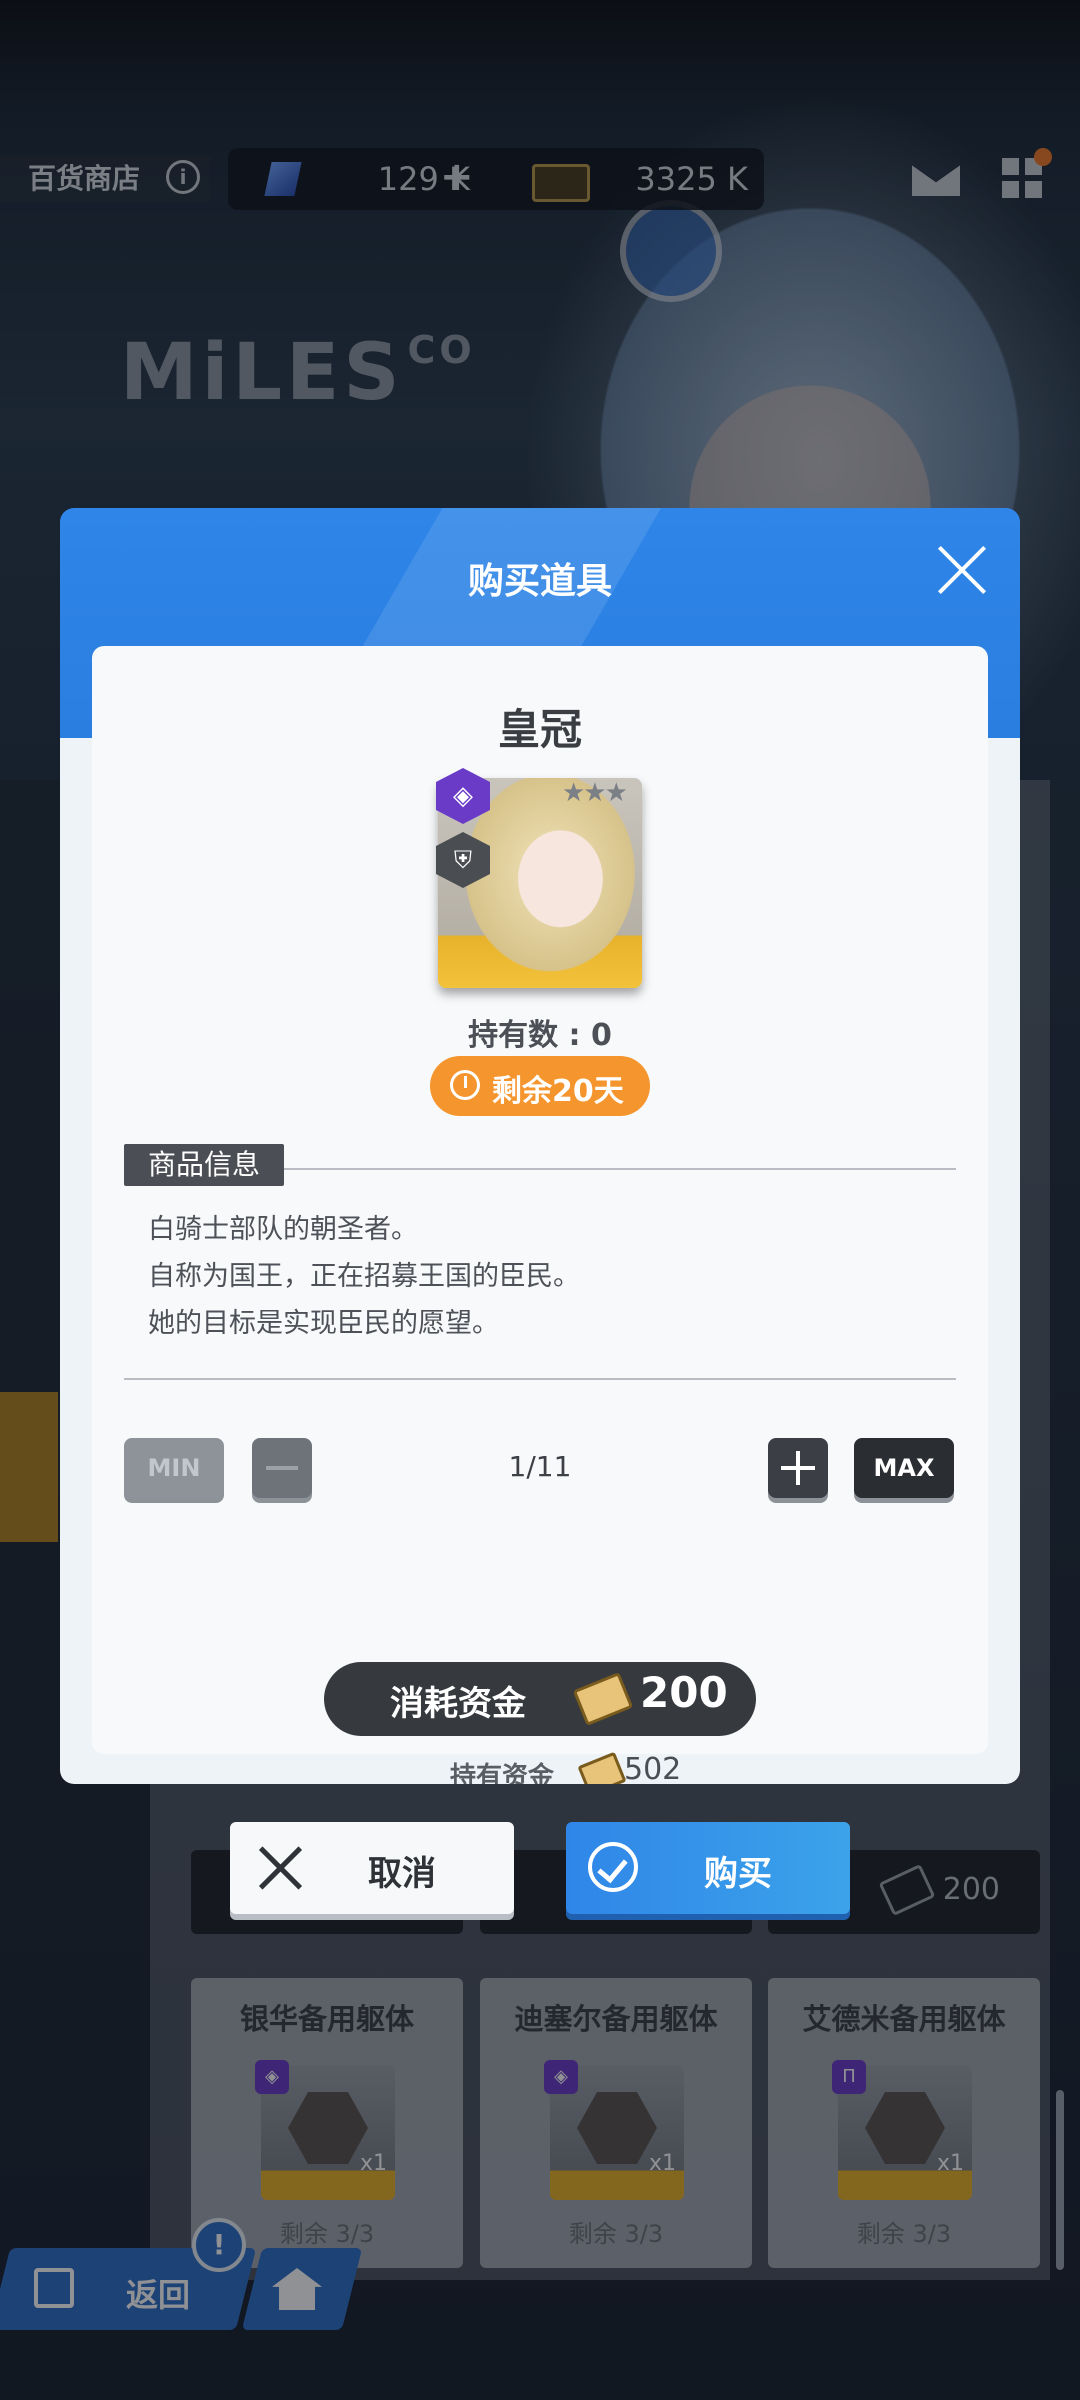 The image size is (1080, 2400). What do you see at coordinates (458, 1704) in the screenshot?
I see `cost-label: 消耗资金` at bounding box center [458, 1704].